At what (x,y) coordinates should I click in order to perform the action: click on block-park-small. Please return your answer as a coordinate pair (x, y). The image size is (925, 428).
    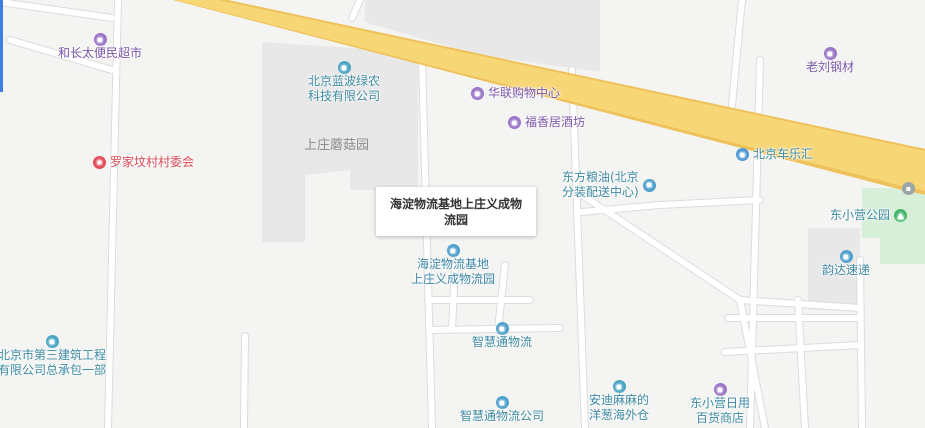
    Looking at the image, I should click on (902, 248).